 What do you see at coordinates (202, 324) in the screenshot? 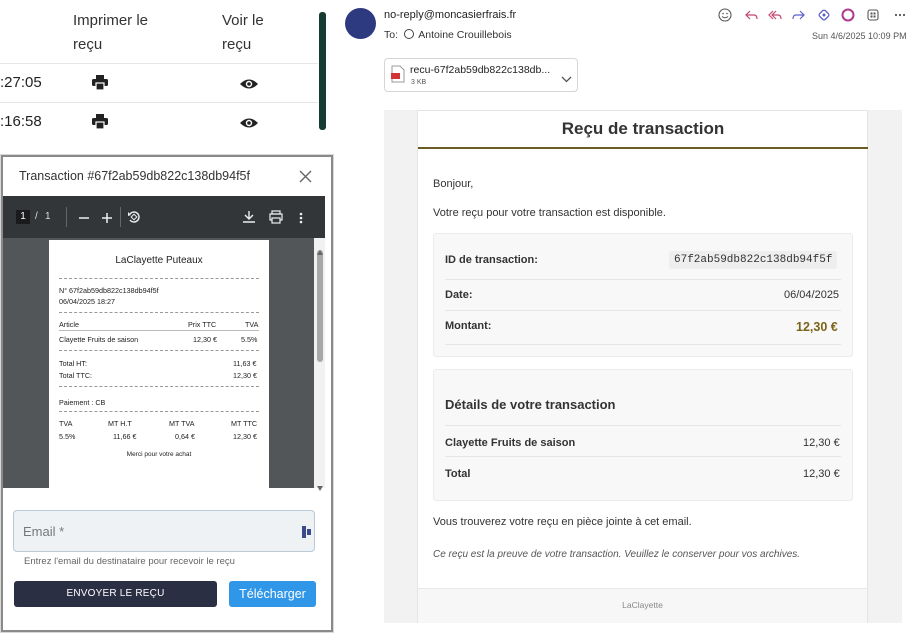
I see `receipt-col-price: Prix TTC` at bounding box center [202, 324].